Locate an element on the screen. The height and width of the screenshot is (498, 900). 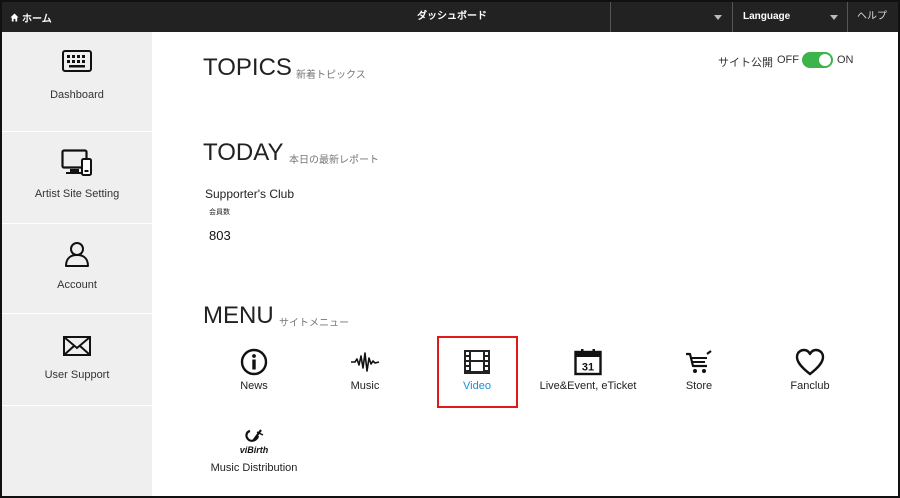
site-publish-toggle is located at coordinates (817, 60).